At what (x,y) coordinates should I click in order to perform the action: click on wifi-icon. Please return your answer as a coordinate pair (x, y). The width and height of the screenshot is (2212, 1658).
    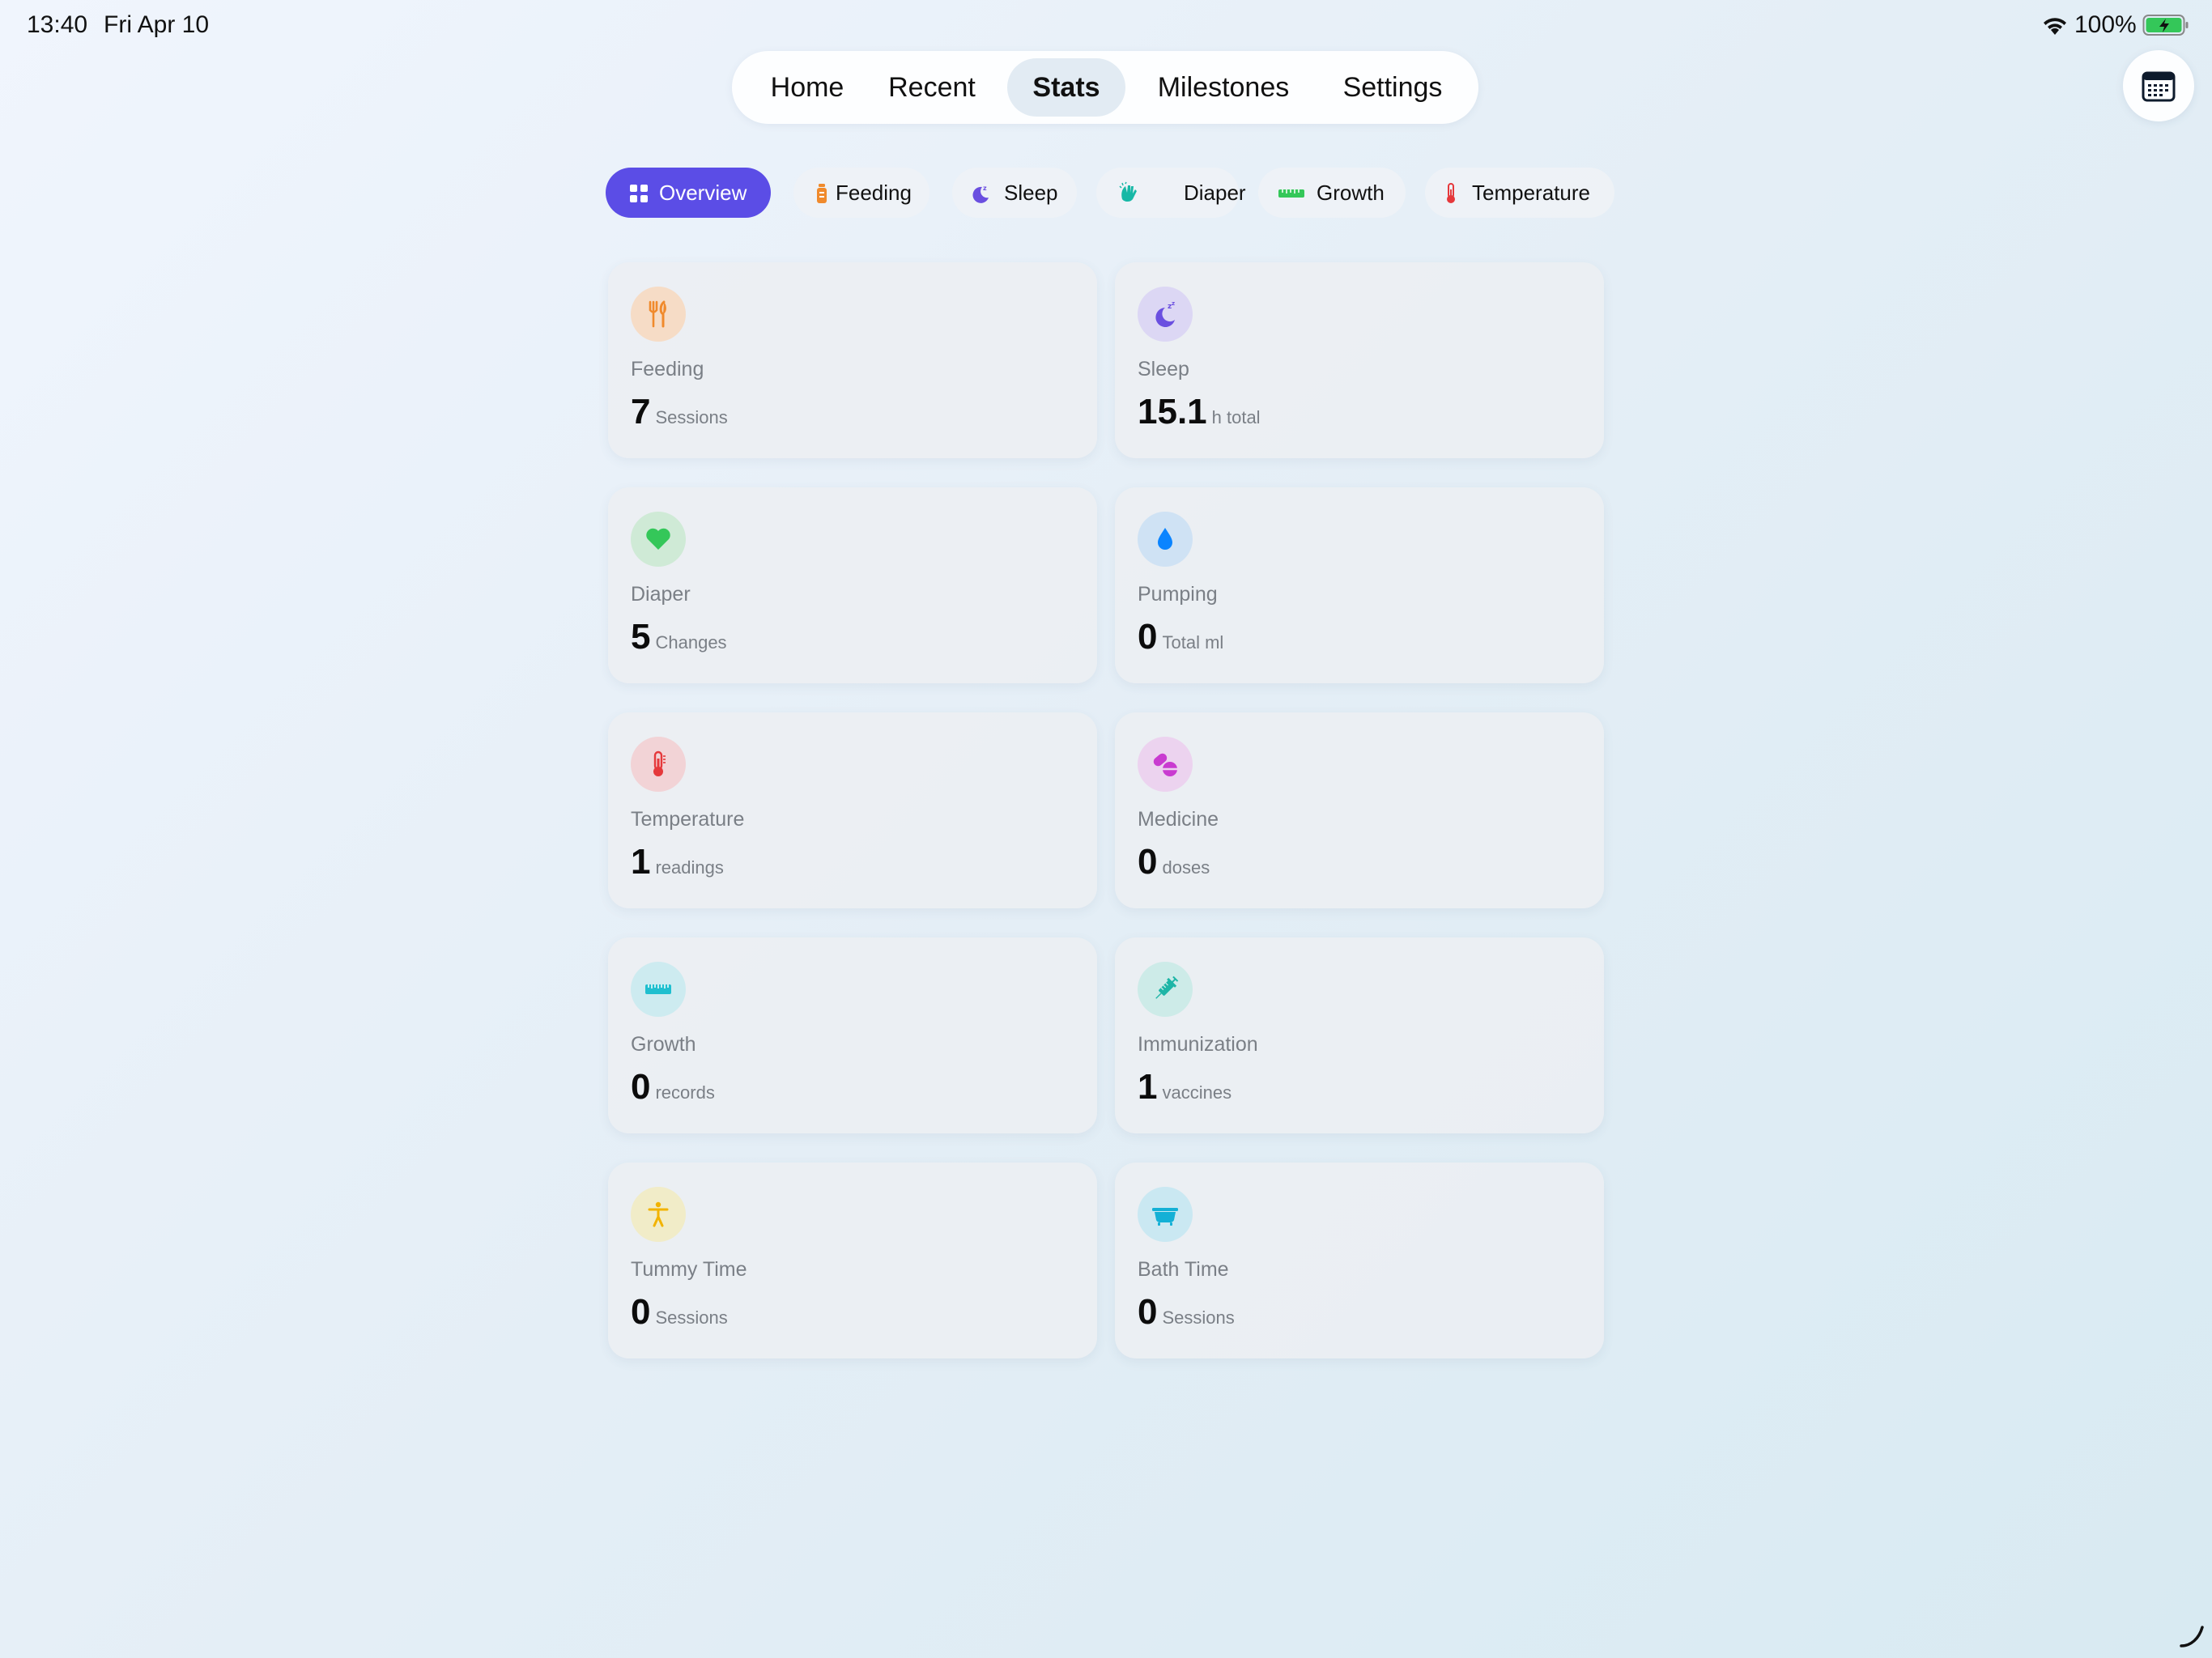
    Looking at the image, I should click on (2055, 26).